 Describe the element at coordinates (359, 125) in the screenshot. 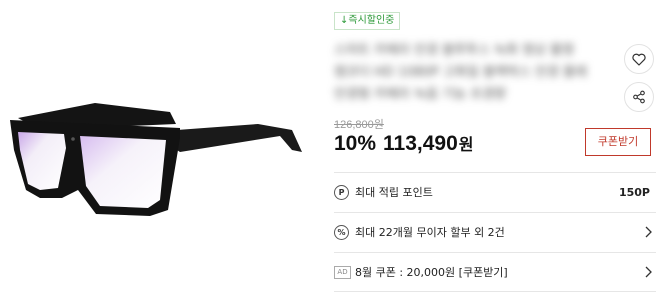

I see `original-price: 126,800원` at that location.